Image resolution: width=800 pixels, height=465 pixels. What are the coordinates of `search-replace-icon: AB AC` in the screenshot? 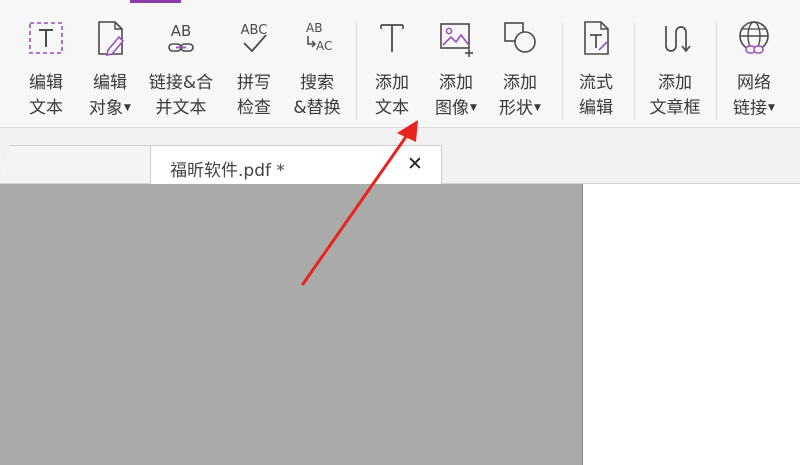 It's located at (317, 38).